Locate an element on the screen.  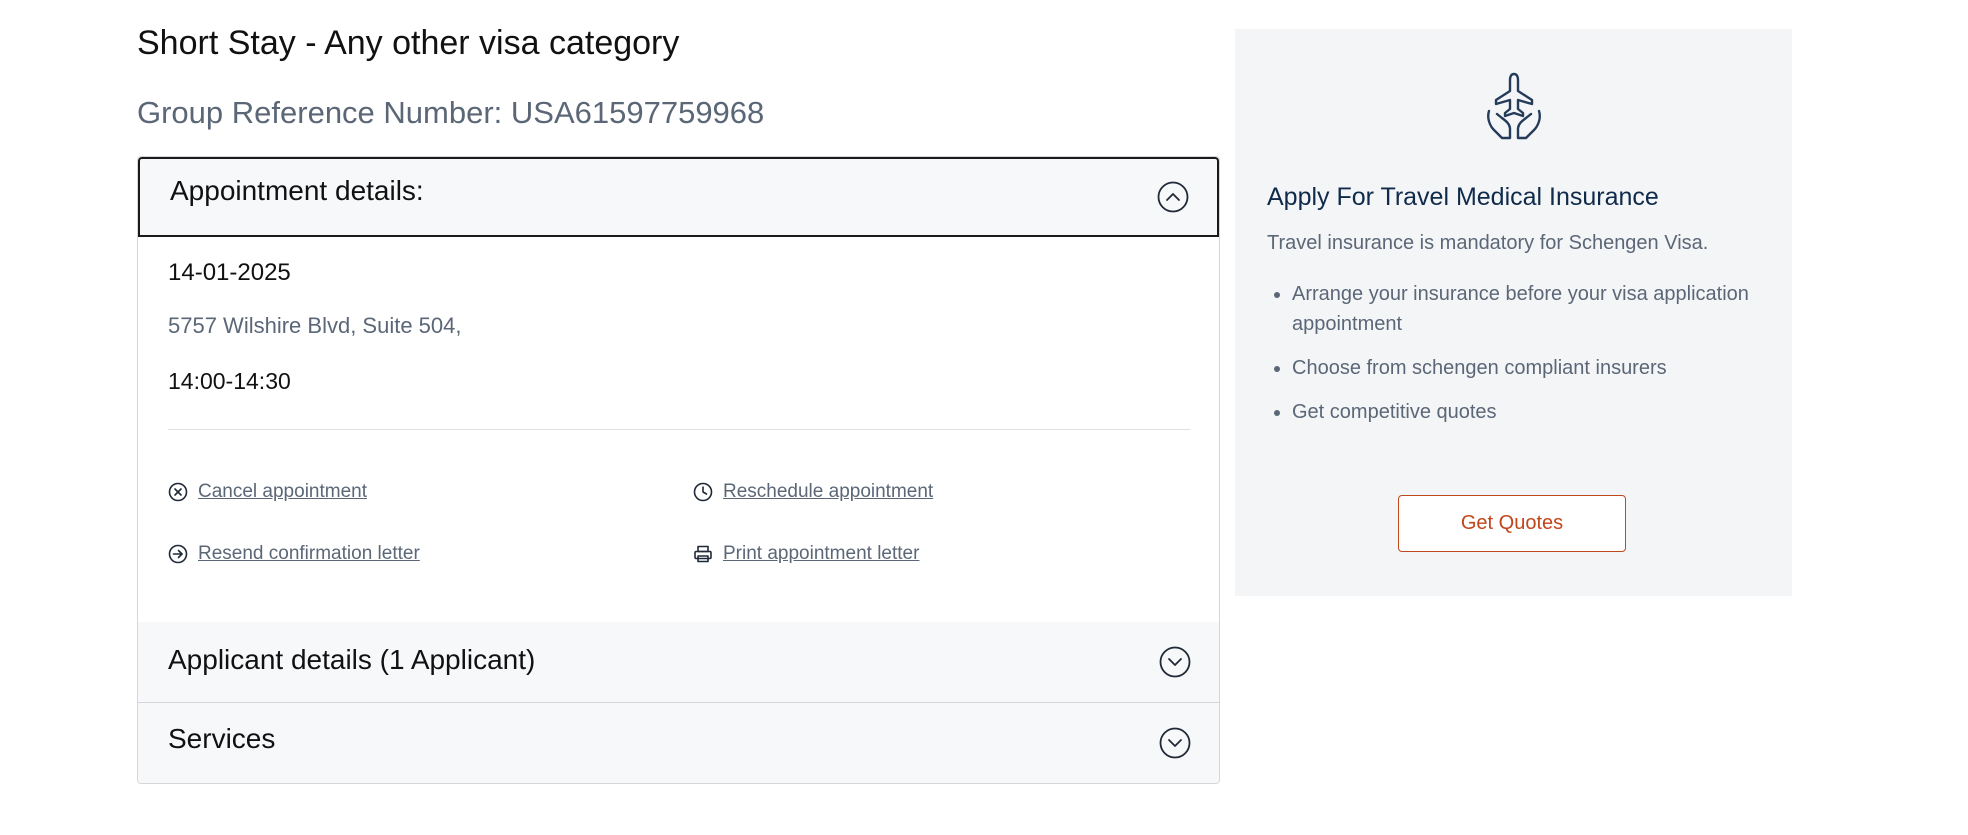
appointment-time: 14:00-14:30 is located at coordinates (229, 381).